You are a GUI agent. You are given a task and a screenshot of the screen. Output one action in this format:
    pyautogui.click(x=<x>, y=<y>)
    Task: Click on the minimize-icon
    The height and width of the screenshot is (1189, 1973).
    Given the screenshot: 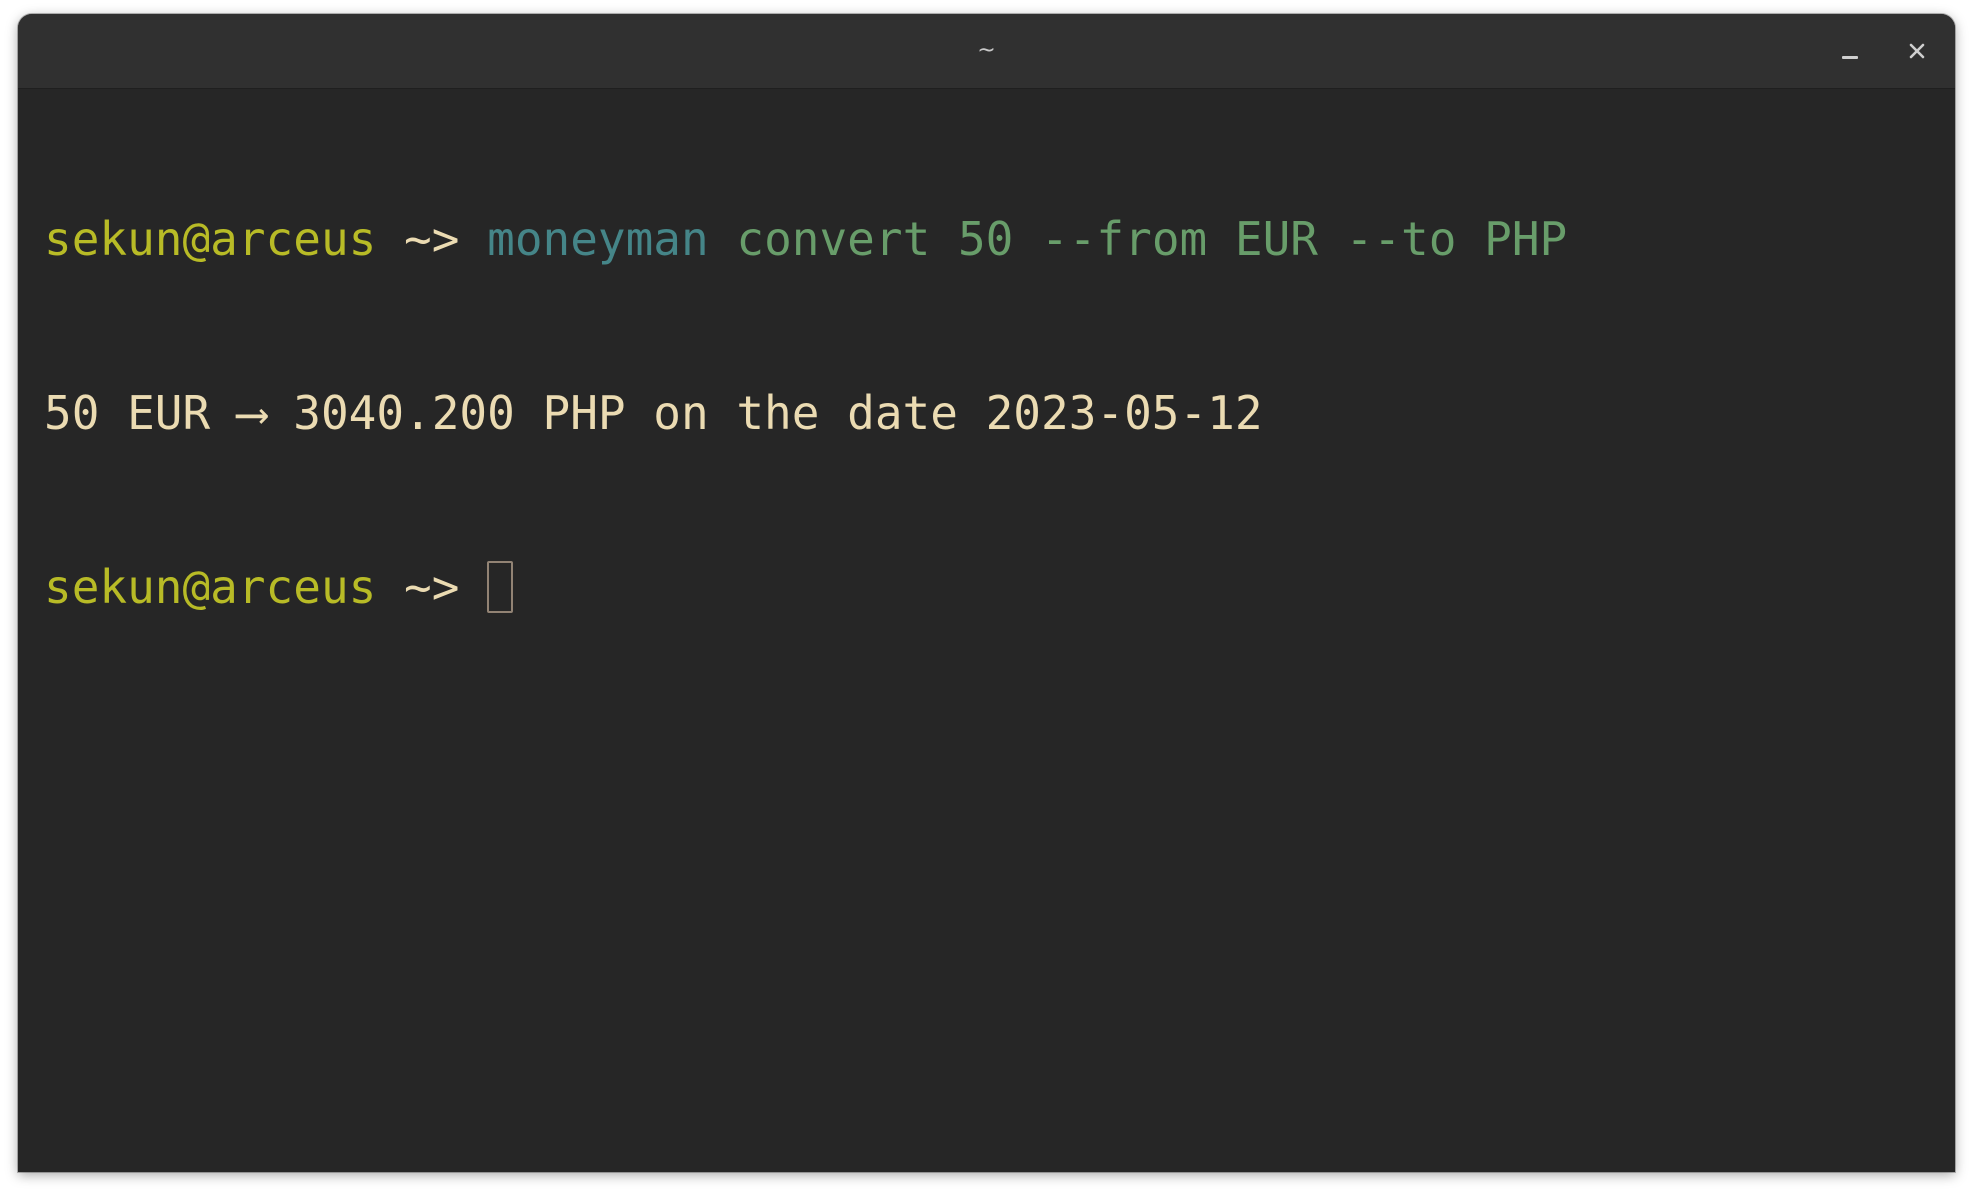 What is the action you would take?
    pyautogui.click(x=1850, y=57)
    